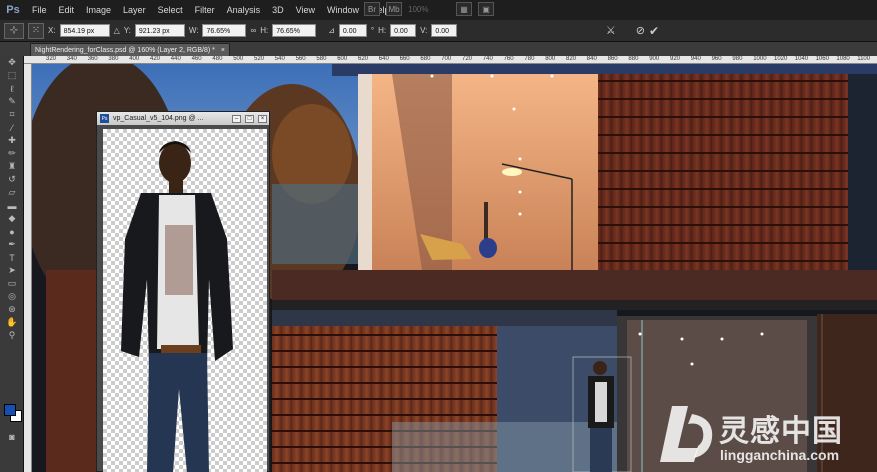  I want to click on floating-window-titlebar: Ps vp_Casual_v5_104.png @ ... – □ ×, so click(183, 118).